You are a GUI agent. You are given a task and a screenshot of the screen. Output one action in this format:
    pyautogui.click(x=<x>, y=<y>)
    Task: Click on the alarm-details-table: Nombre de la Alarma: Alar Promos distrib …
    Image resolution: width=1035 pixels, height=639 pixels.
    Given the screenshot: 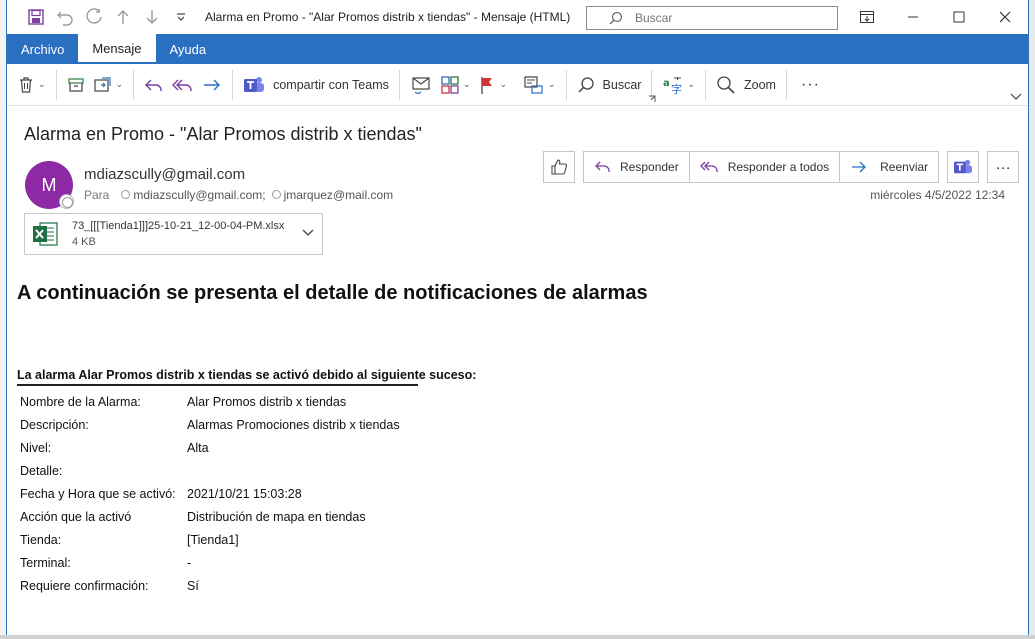 What is the action you would take?
    pyautogui.click(x=210, y=493)
    